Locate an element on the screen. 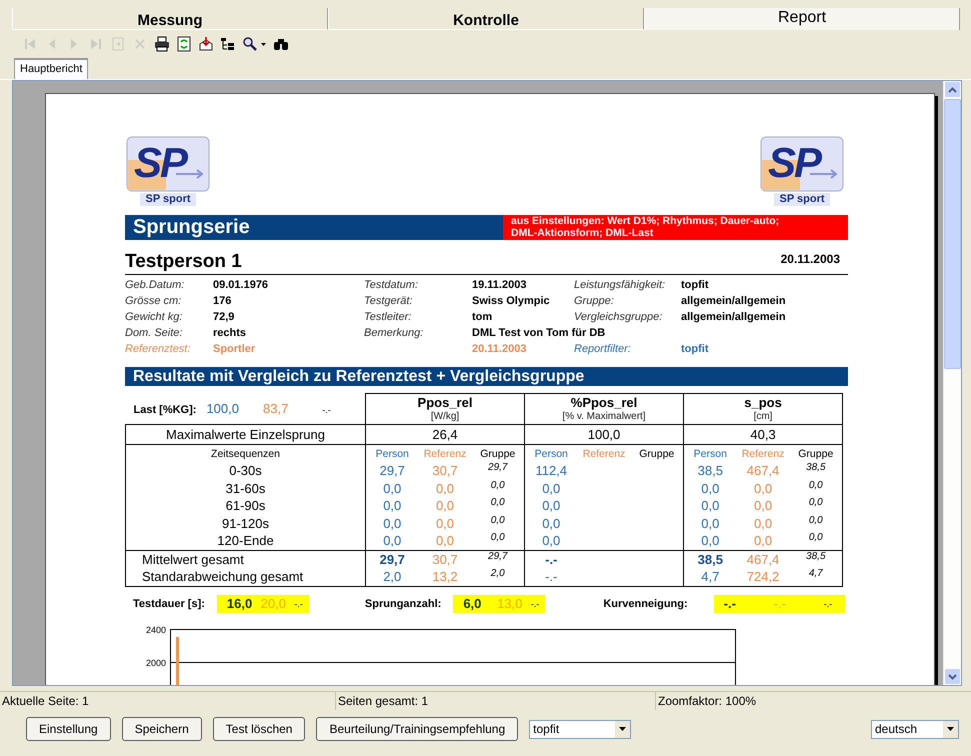  max-value: 26,4 is located at coordinates (445, 434).